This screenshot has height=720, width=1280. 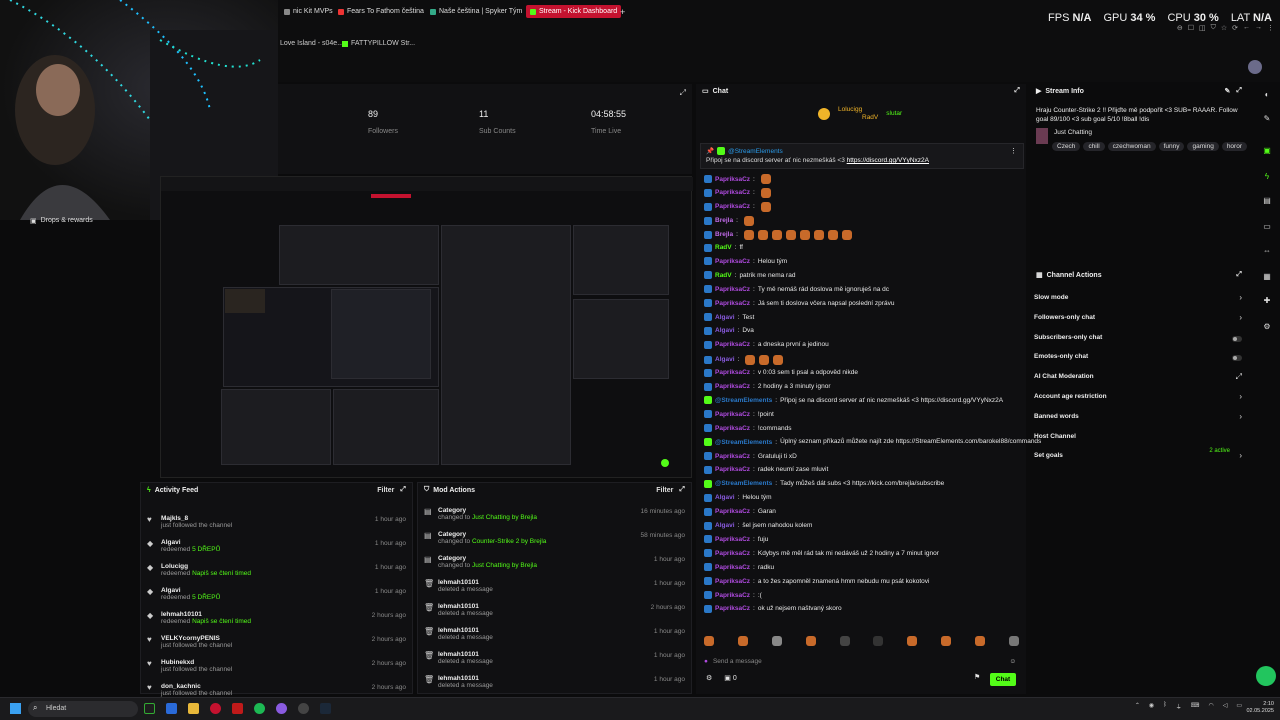 What do you see at coordinates (1267, 227) in the screenshot?
I see `chat-icon: ▭` at bounding box center [1267, 227].